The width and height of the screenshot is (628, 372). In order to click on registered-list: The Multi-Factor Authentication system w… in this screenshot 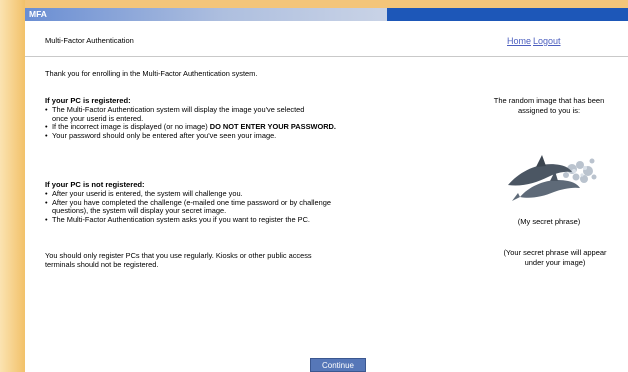, I will do `click(190, 123)`.